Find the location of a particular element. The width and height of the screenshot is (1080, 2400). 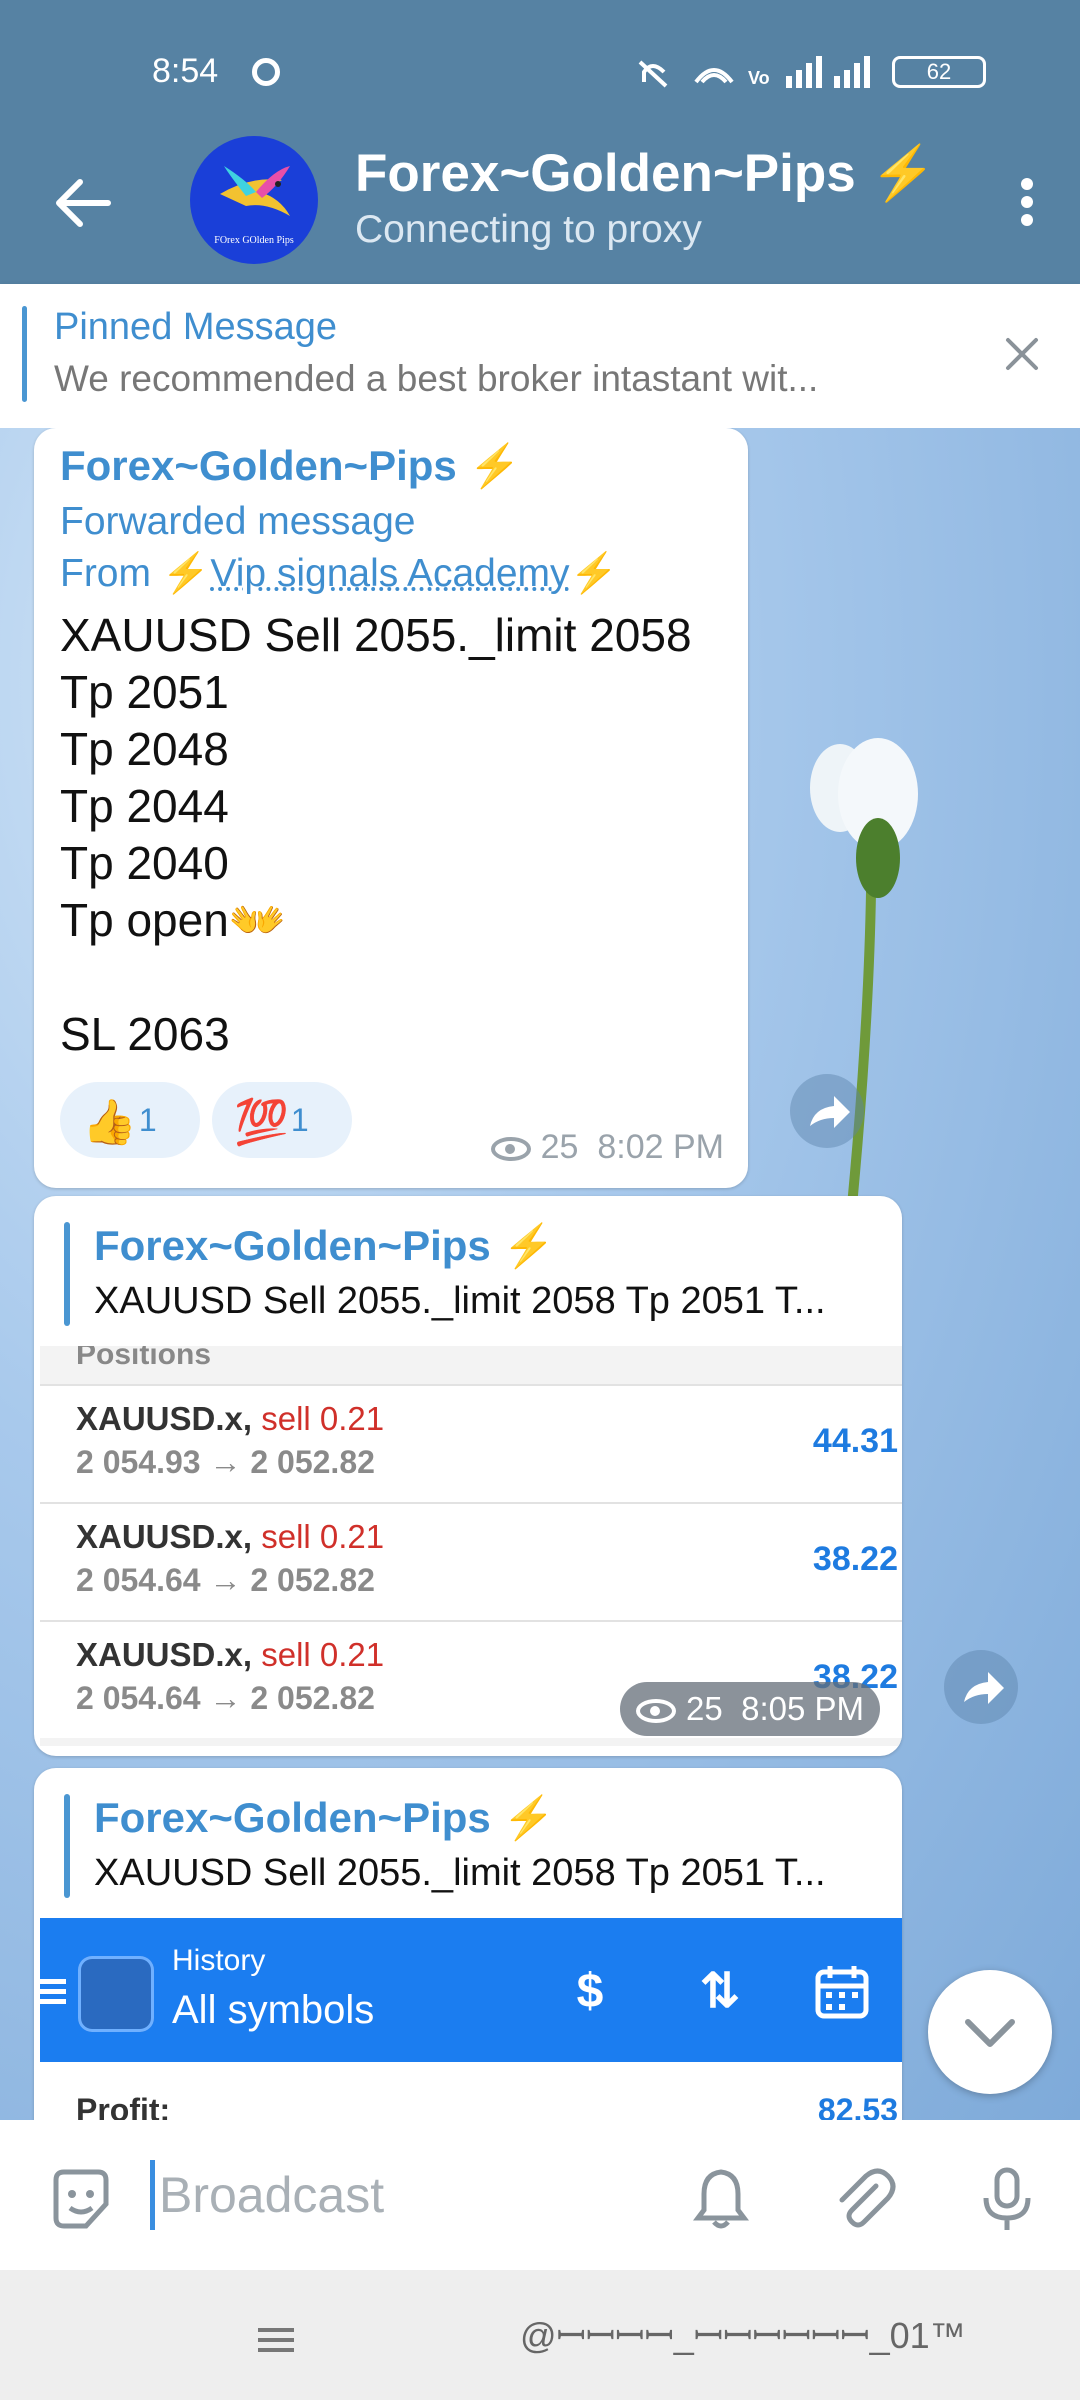

scroll-down-button is located at coordinates (990, 2032).